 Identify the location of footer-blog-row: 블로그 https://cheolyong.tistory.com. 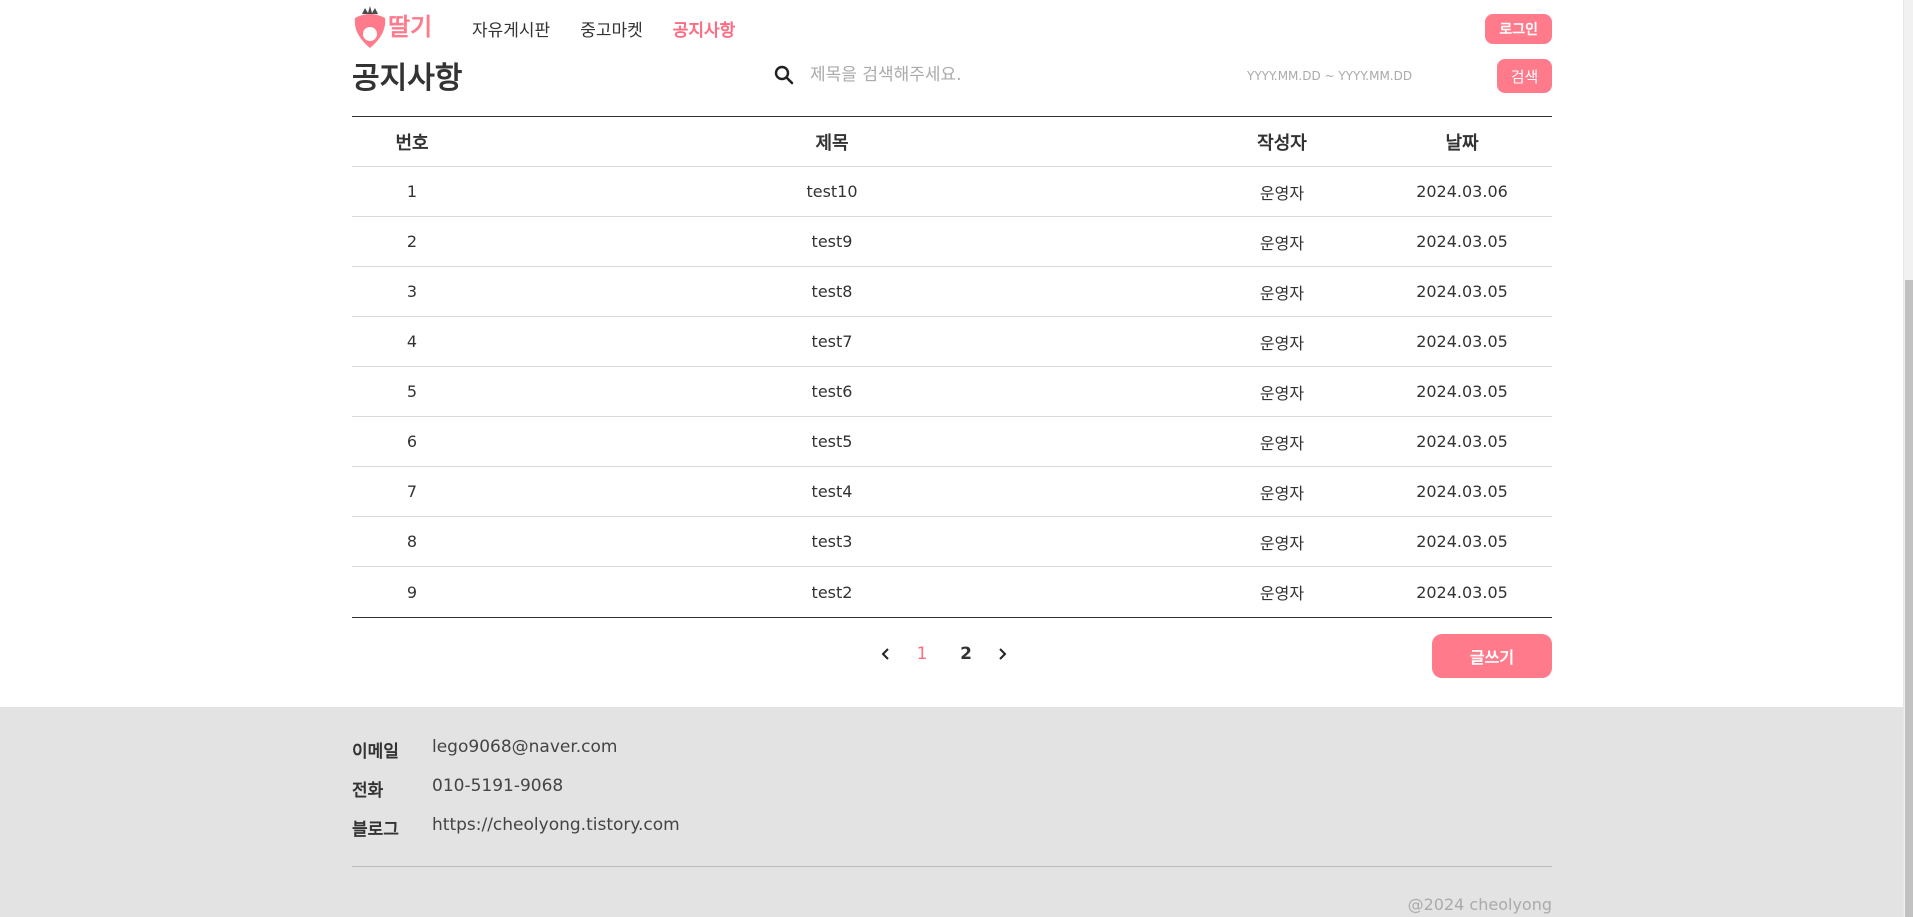
(516, 827).